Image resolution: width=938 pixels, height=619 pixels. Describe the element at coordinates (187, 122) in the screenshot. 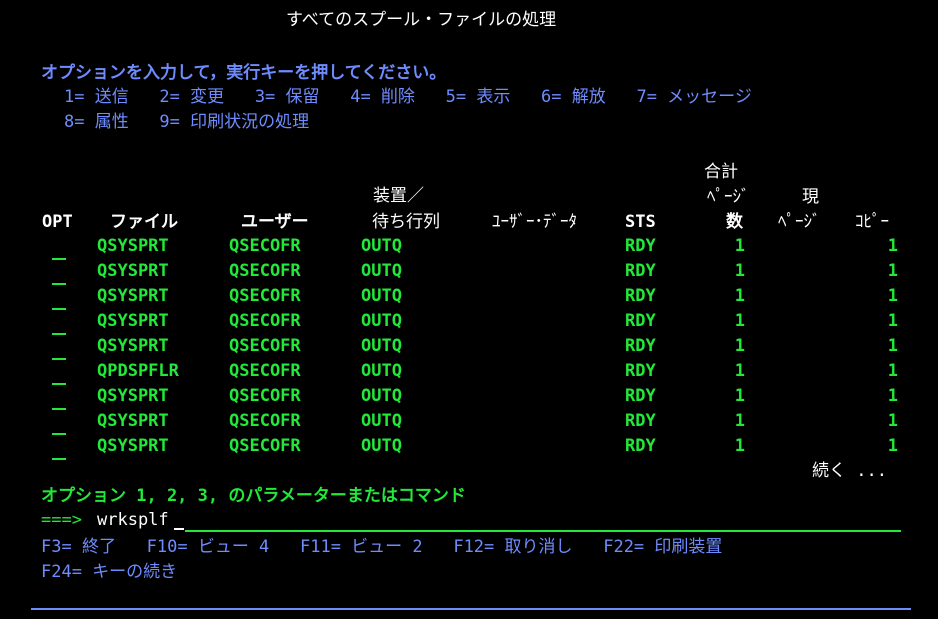

I see `options-line-2: 8= 属性 9= 印刷状況の処理` at that location.